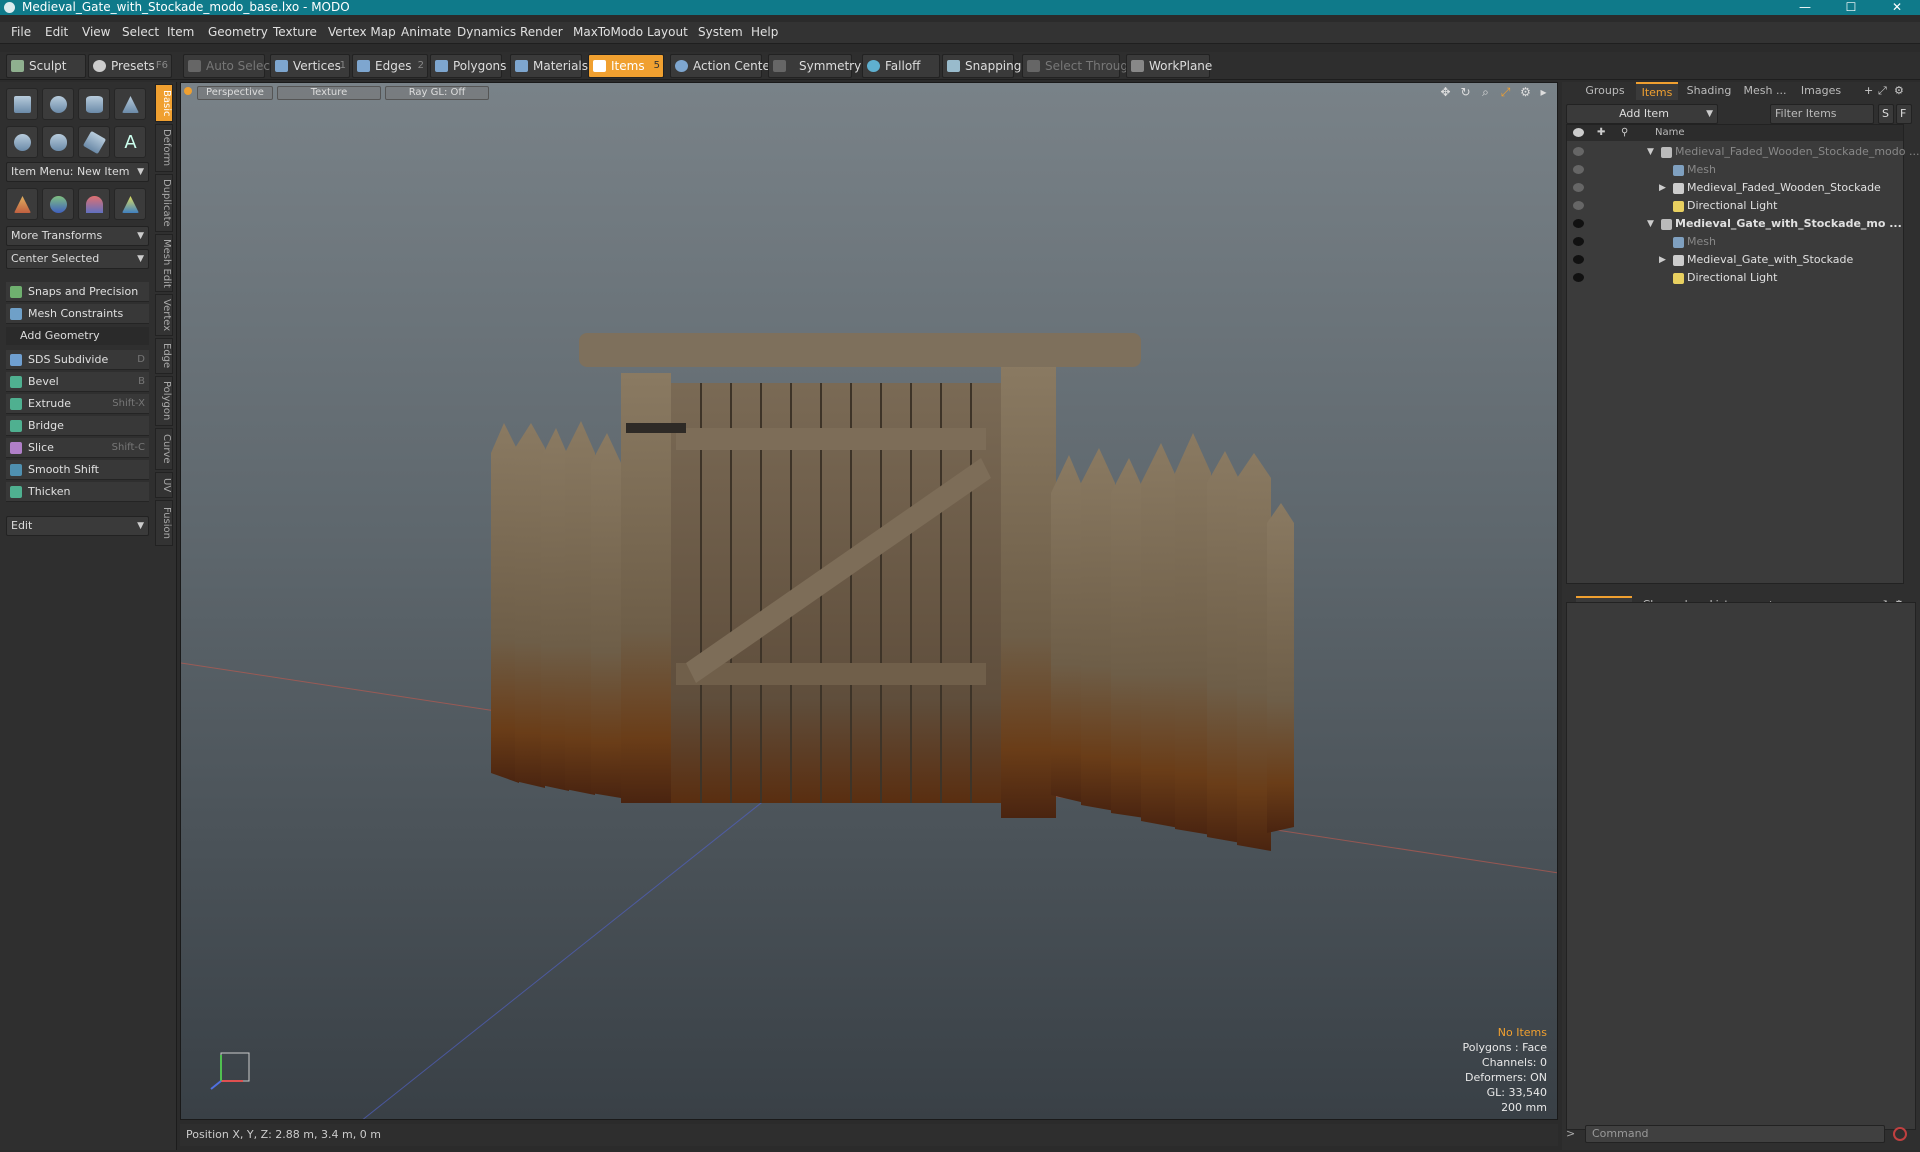 The image size is (1920, 1152). I want to click on menu-texture: Texture, so click(295, 32).